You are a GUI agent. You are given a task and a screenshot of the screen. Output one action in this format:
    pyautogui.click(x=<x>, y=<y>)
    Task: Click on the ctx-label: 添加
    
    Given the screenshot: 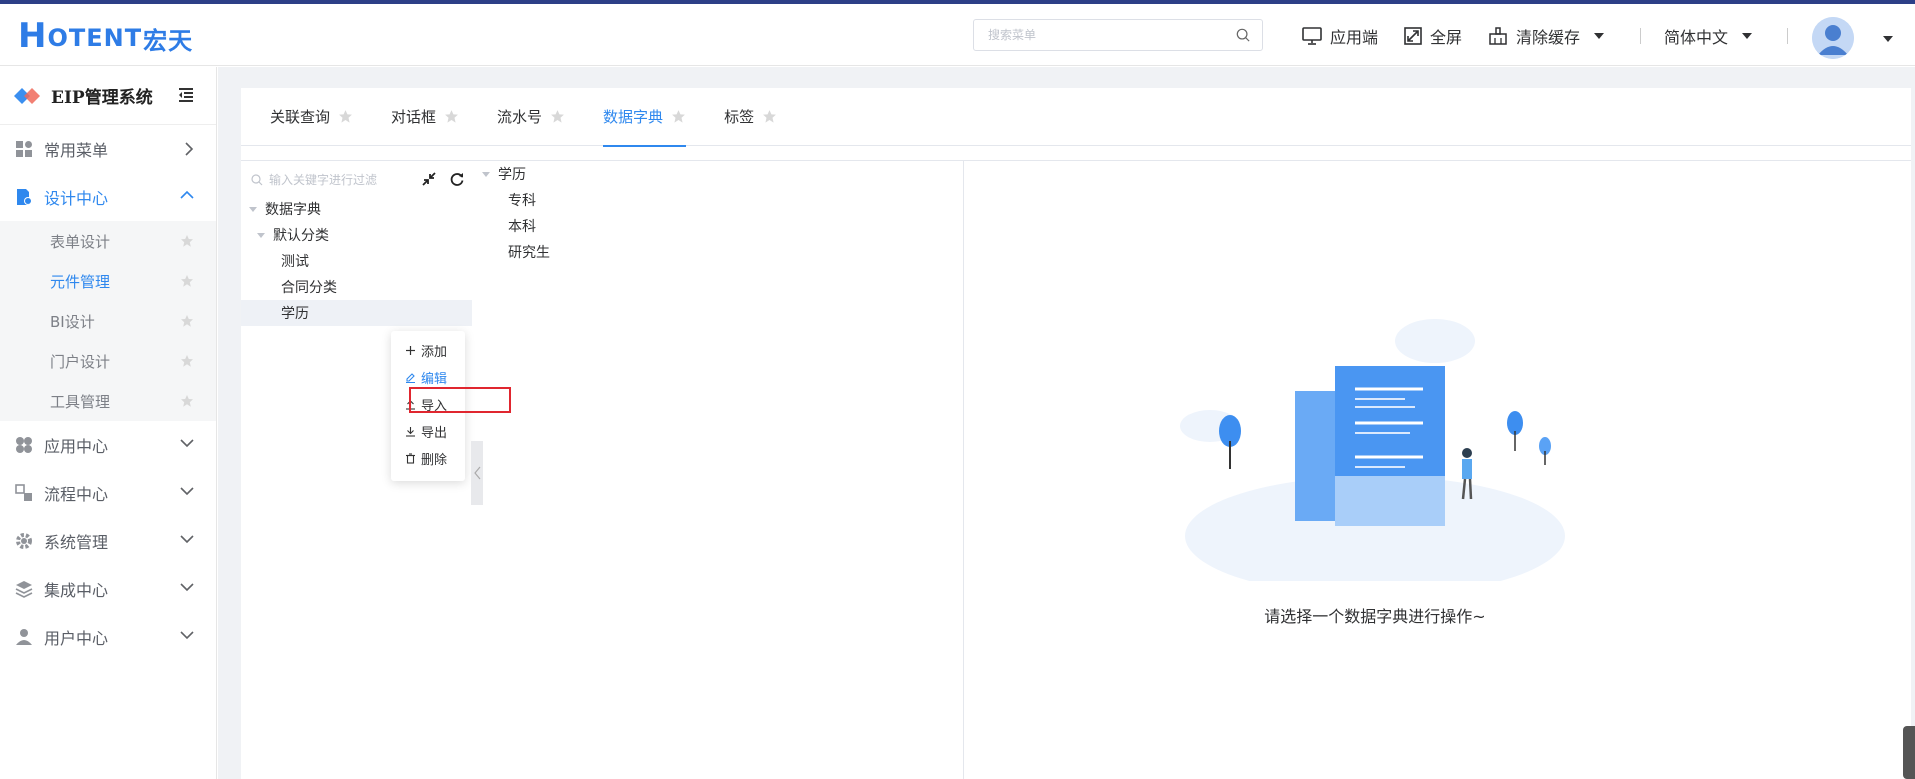 What is the action you would take?
    pyautogui.click(x=434, y=352)
    